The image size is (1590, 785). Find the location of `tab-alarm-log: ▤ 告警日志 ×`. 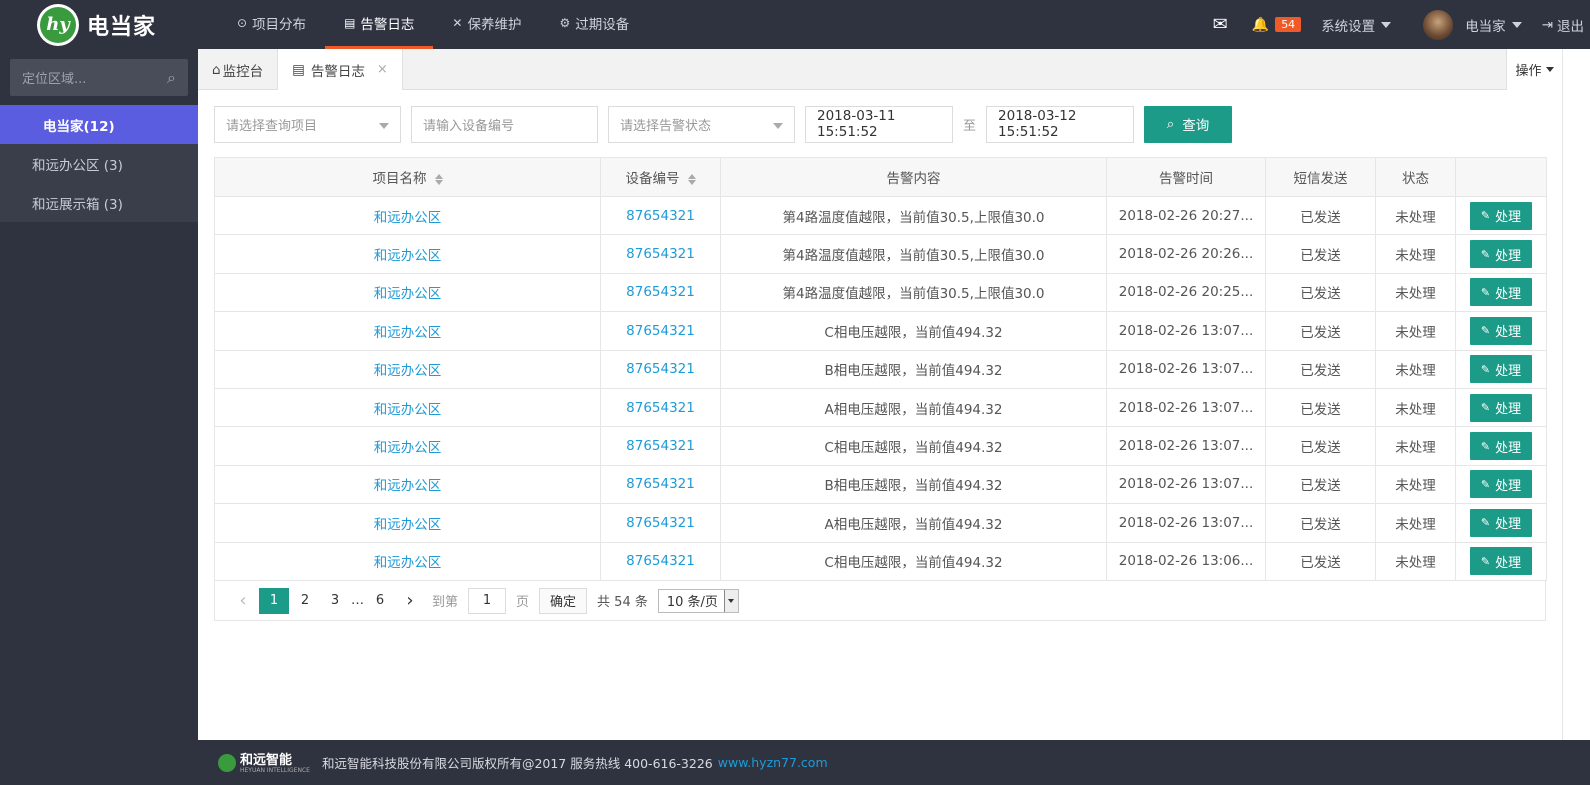

tab-alarm-log: ▤ 告警日志 × is located at coordinates (340, 69).